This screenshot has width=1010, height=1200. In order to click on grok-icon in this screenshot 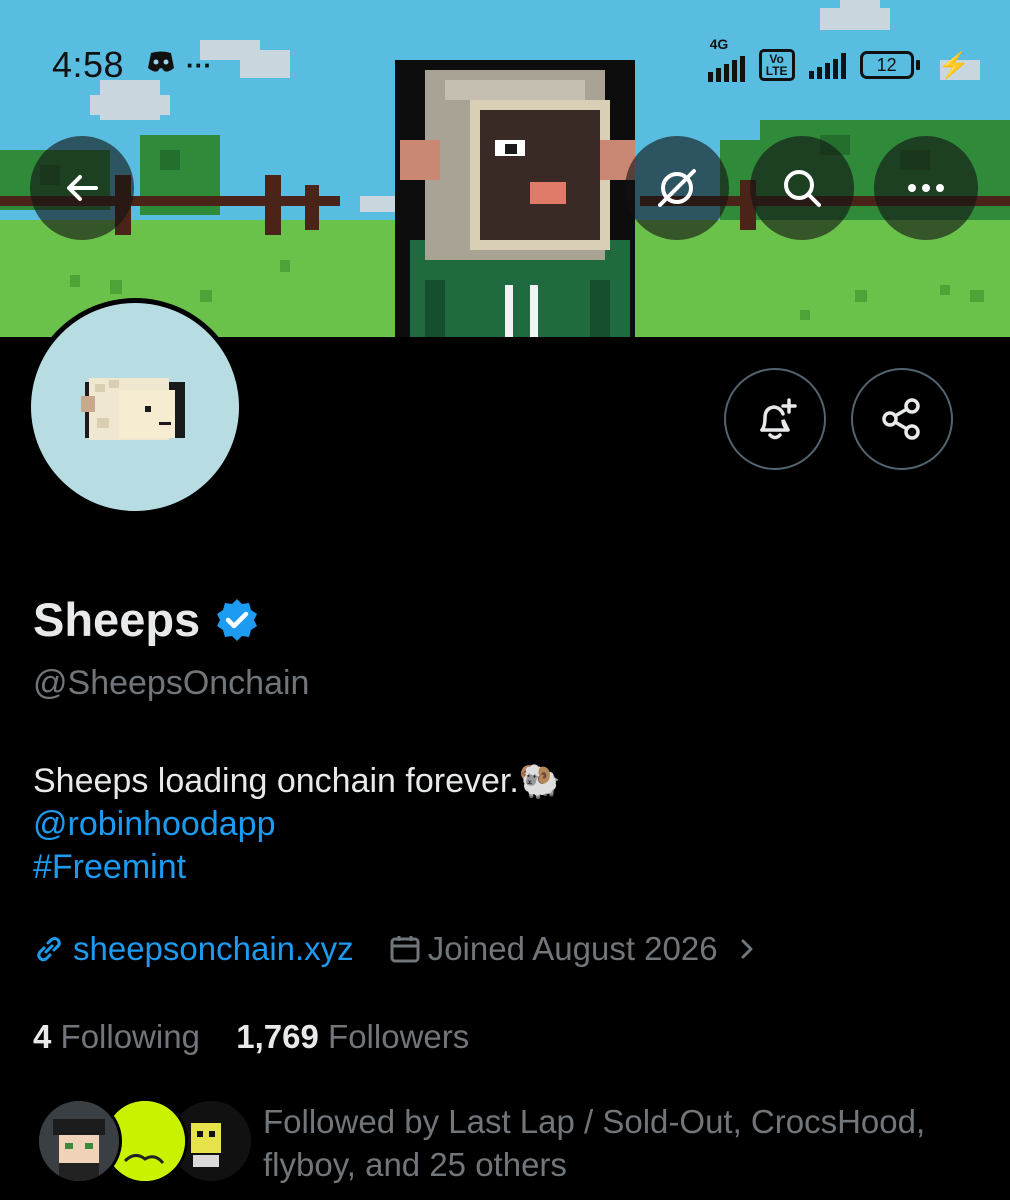, I will do `click(677, 188)`.